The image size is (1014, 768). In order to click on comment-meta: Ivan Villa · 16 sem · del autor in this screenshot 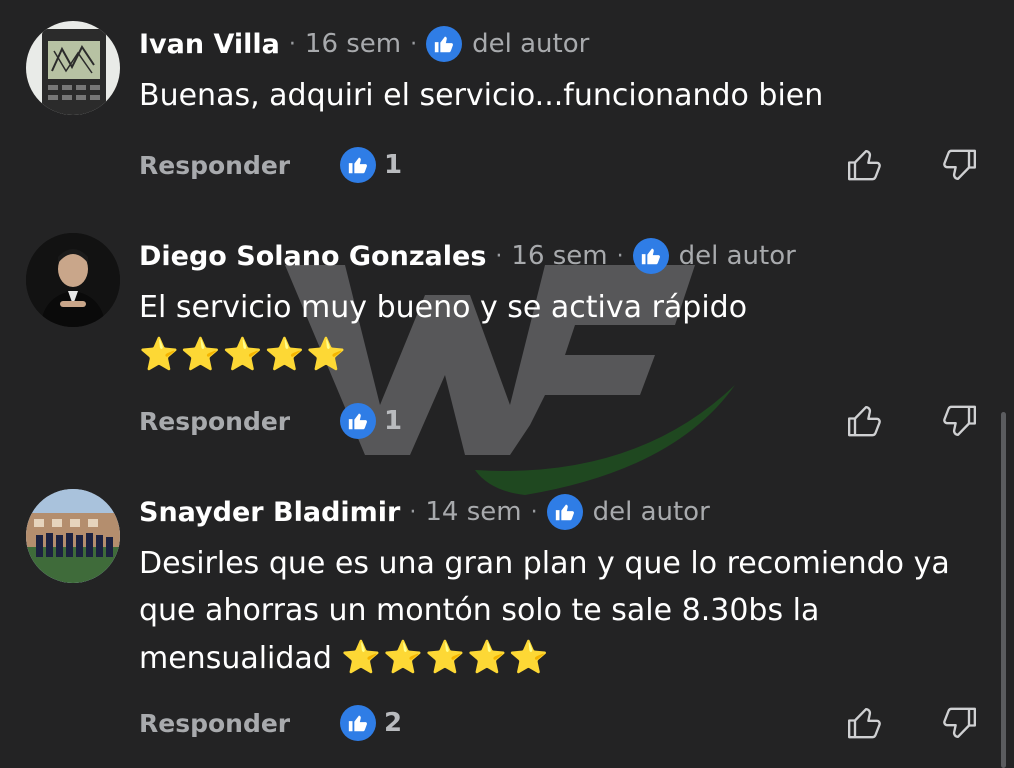, I will do `click(364, 44)`.